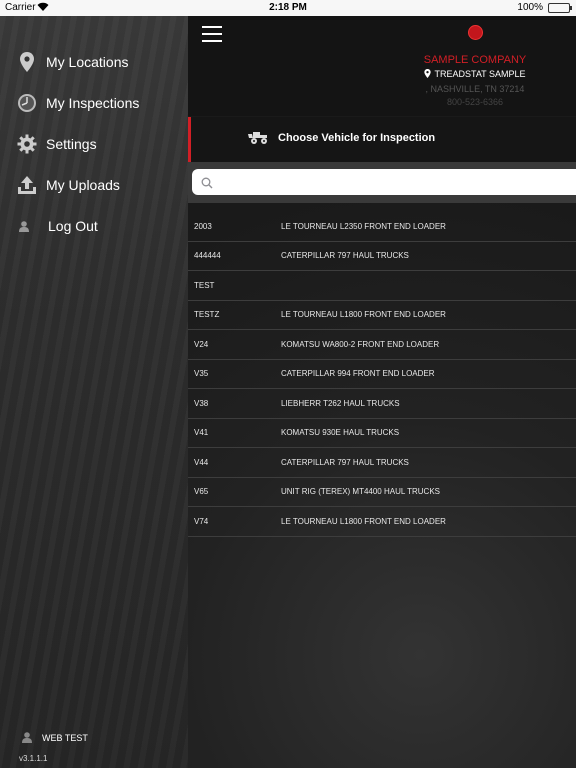 The height and width of the screenshot is (768, 576). Describe the element at coordinates (27, 185) in the screenshot. I see `upload-icon` at that location.